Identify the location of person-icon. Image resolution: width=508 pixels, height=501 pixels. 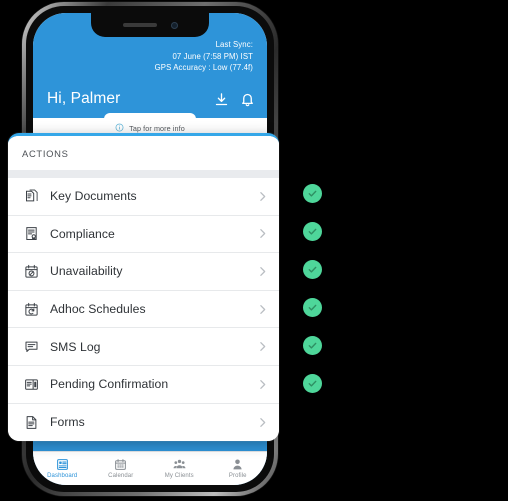
(237, 464).